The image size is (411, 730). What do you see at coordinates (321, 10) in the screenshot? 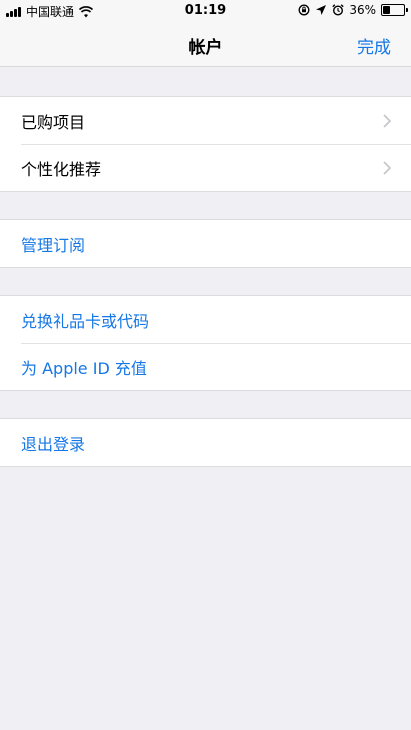
I see `location-icon` at bounding box center [321, 10].